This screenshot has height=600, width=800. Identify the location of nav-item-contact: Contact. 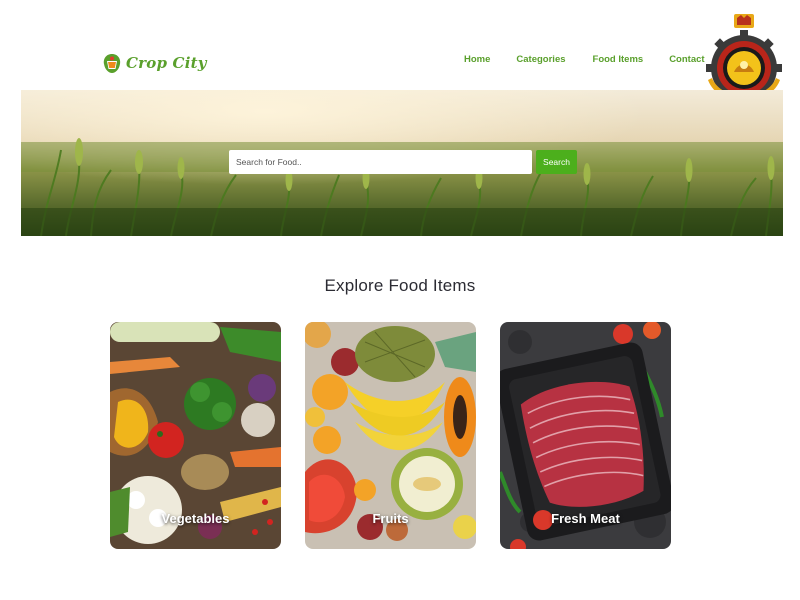
(686, 59).